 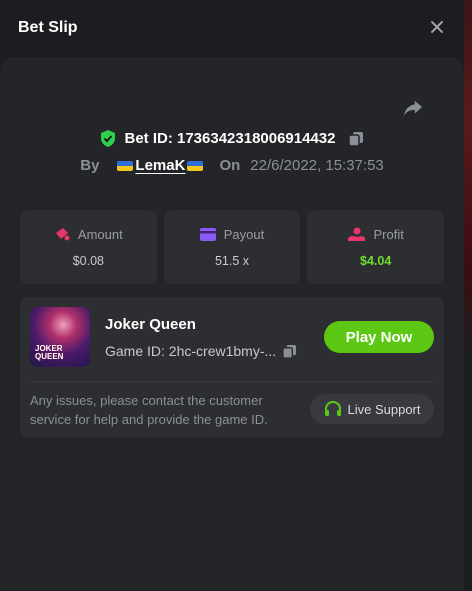 I want to click on stat-profit: Profit $4.04, so click(x=376, y=247).